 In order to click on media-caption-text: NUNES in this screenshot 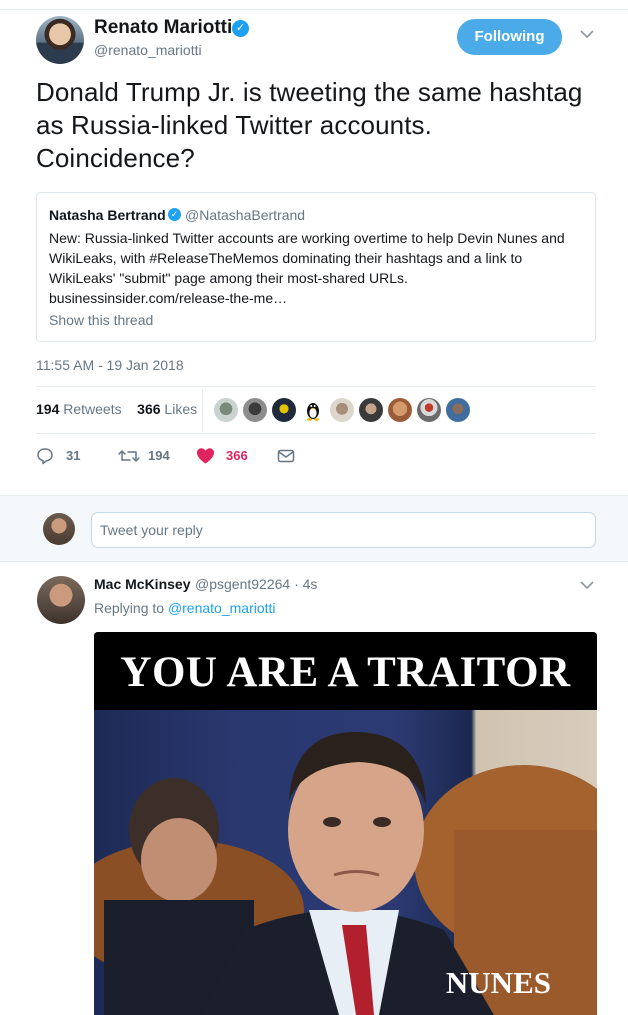, I will do `click(498, 982)`.